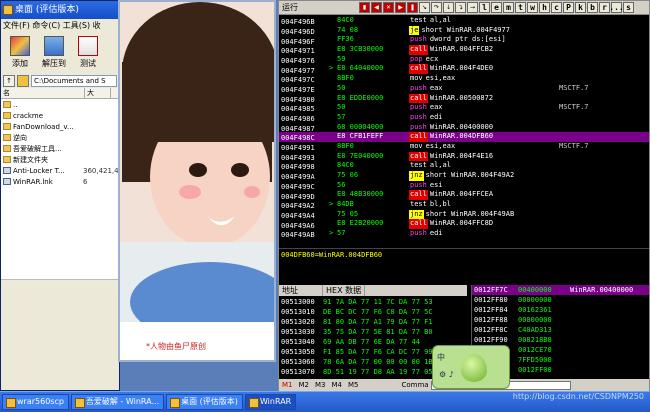 Image resolution: width=650 pixels, height=412 pixels. Describe the element at coordinates (287, 385) in the screenshot. I see `mem-tab-m1: M1` at that location.